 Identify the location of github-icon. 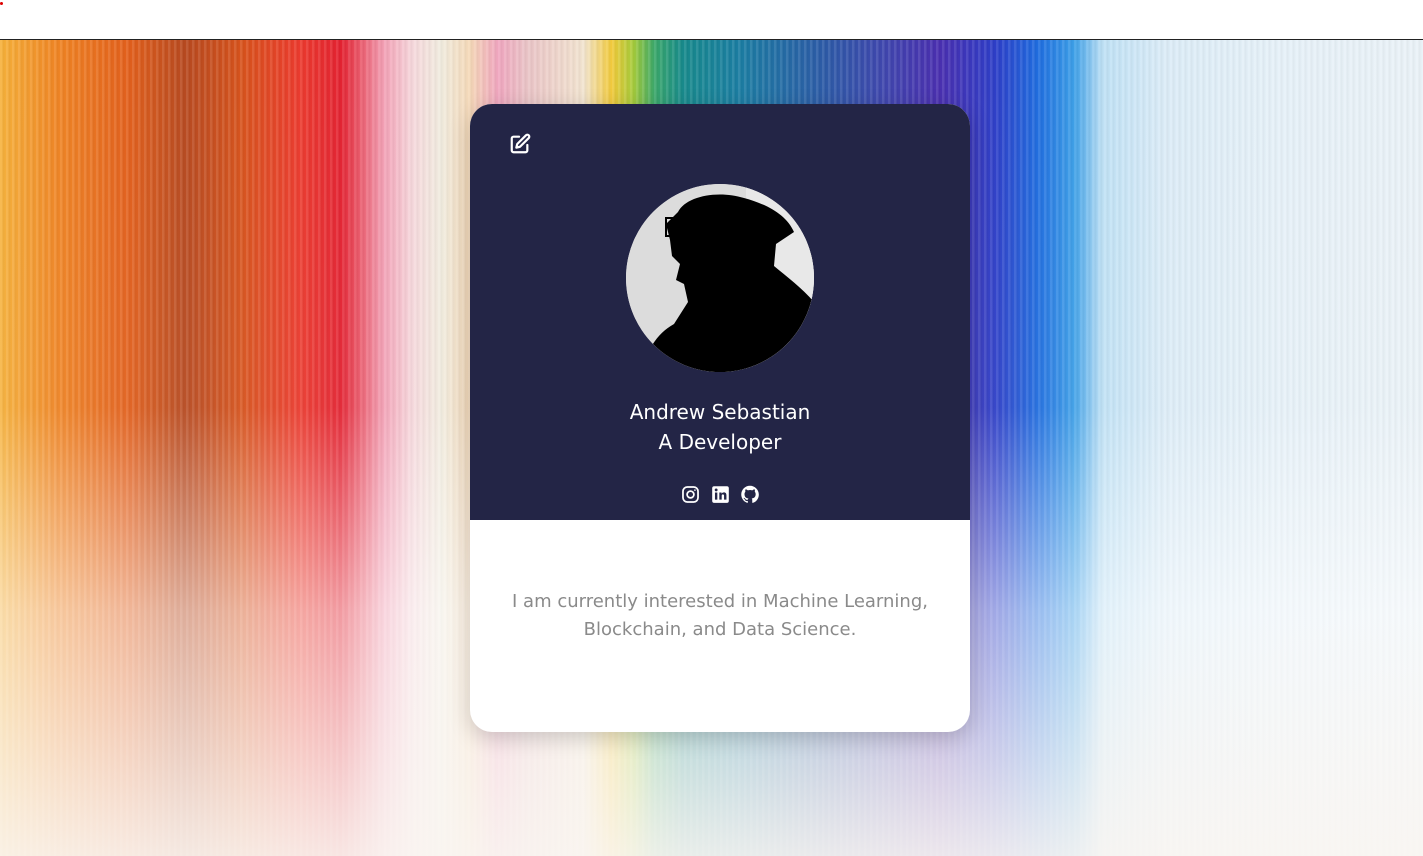
(750, 494).